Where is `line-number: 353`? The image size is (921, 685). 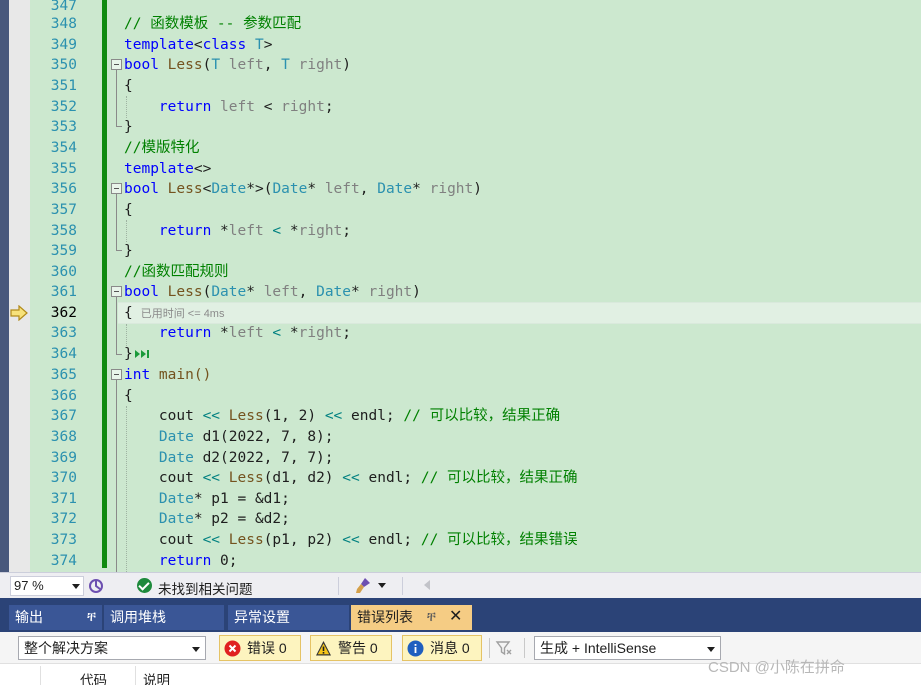 line-number: 353 is located at coordinates (63, 127).